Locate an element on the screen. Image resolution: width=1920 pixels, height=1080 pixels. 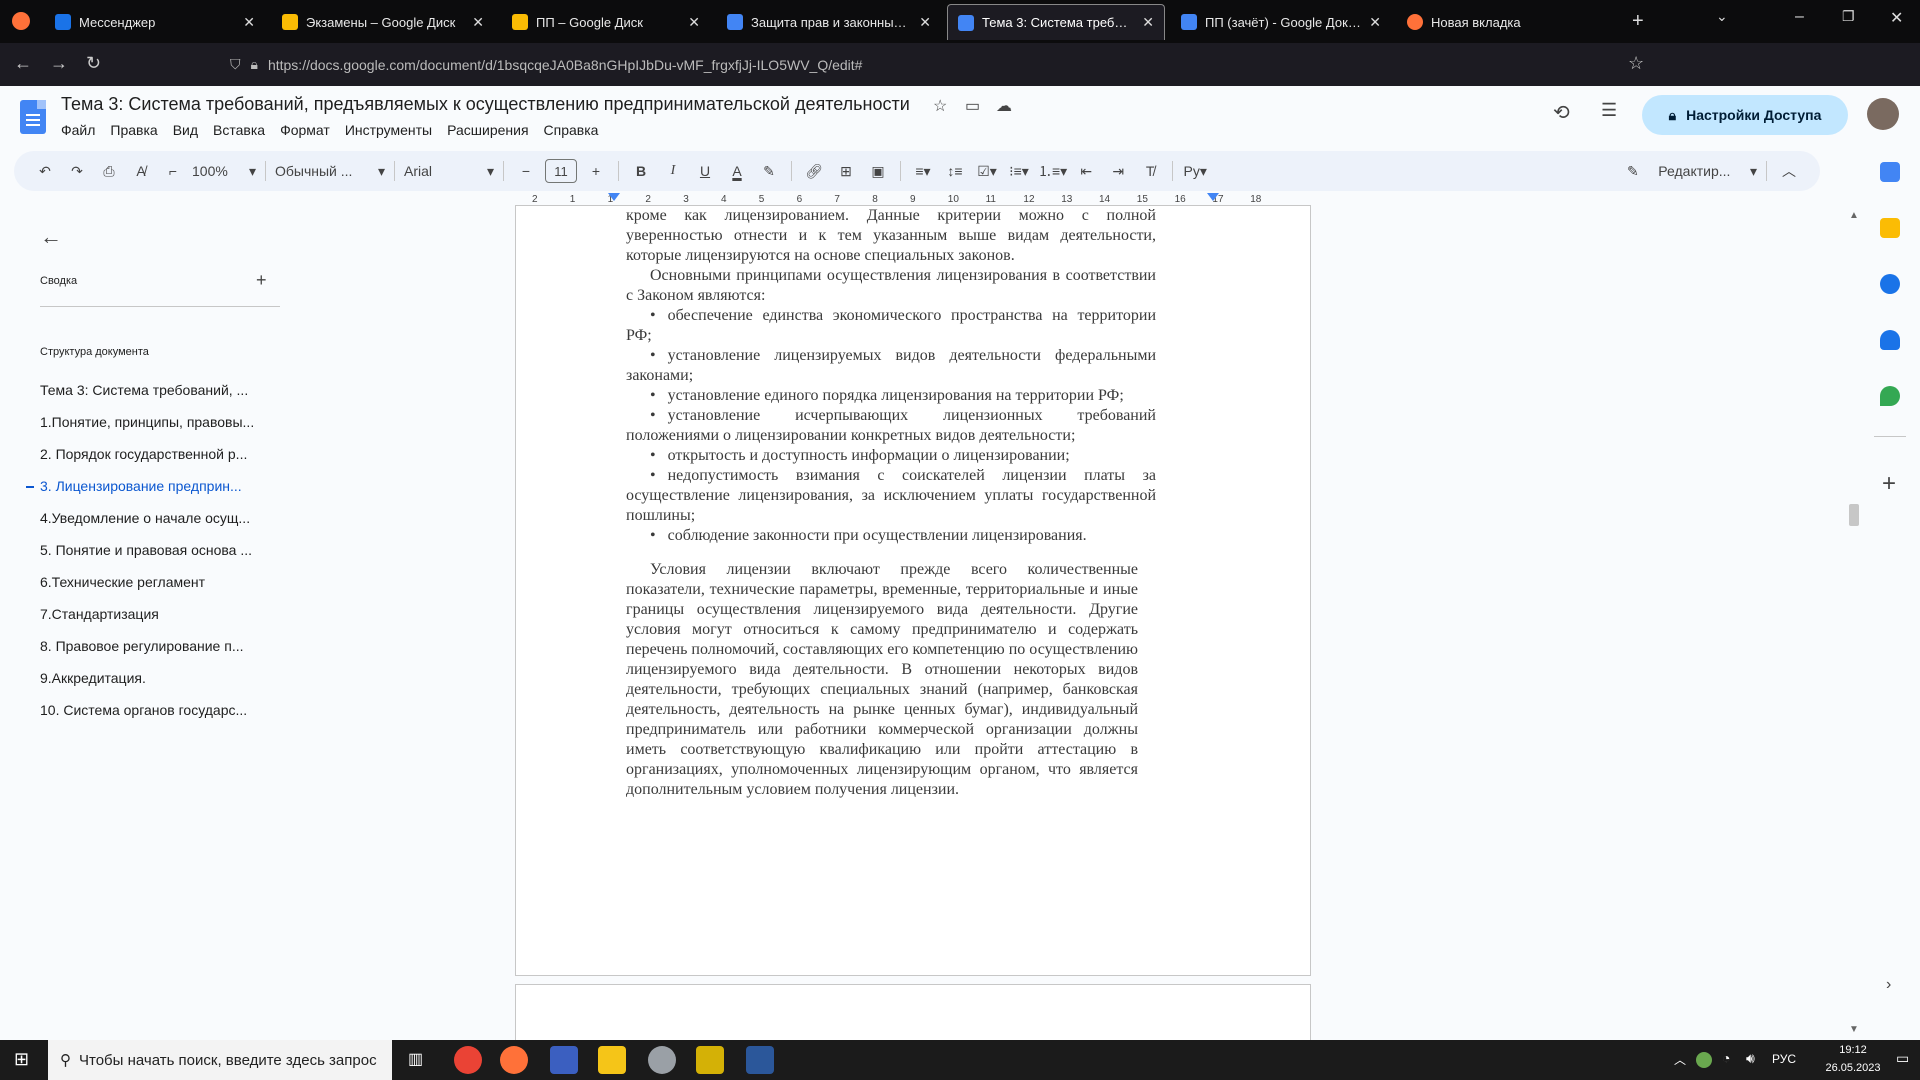
paint-format-icon: ⌐ is located at coordinates (173, 171).